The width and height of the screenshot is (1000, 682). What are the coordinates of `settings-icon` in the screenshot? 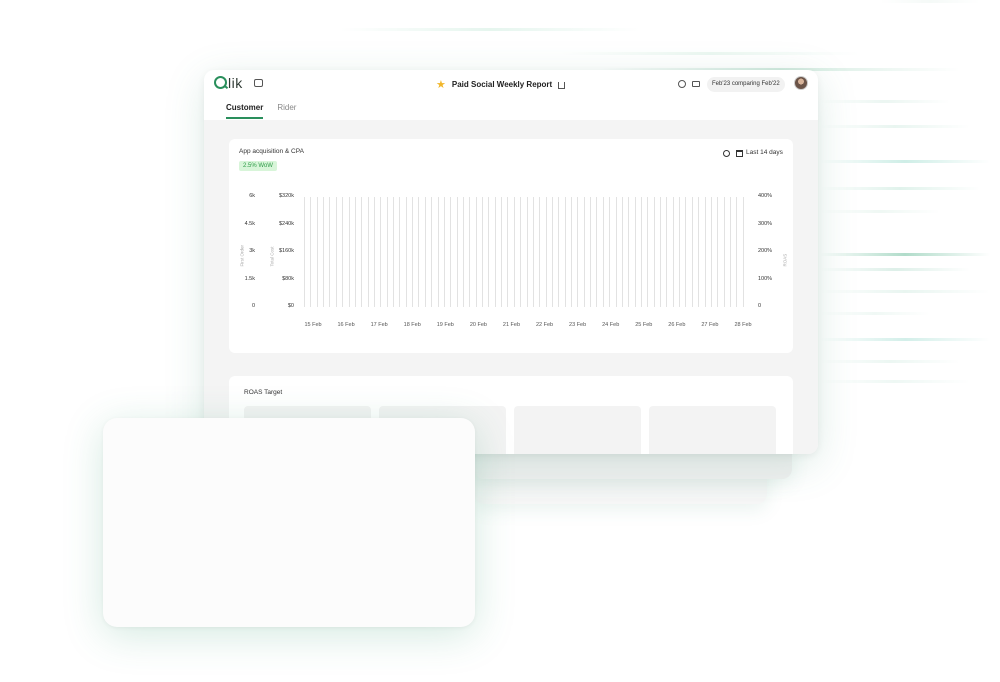 It's located at (682, 84).